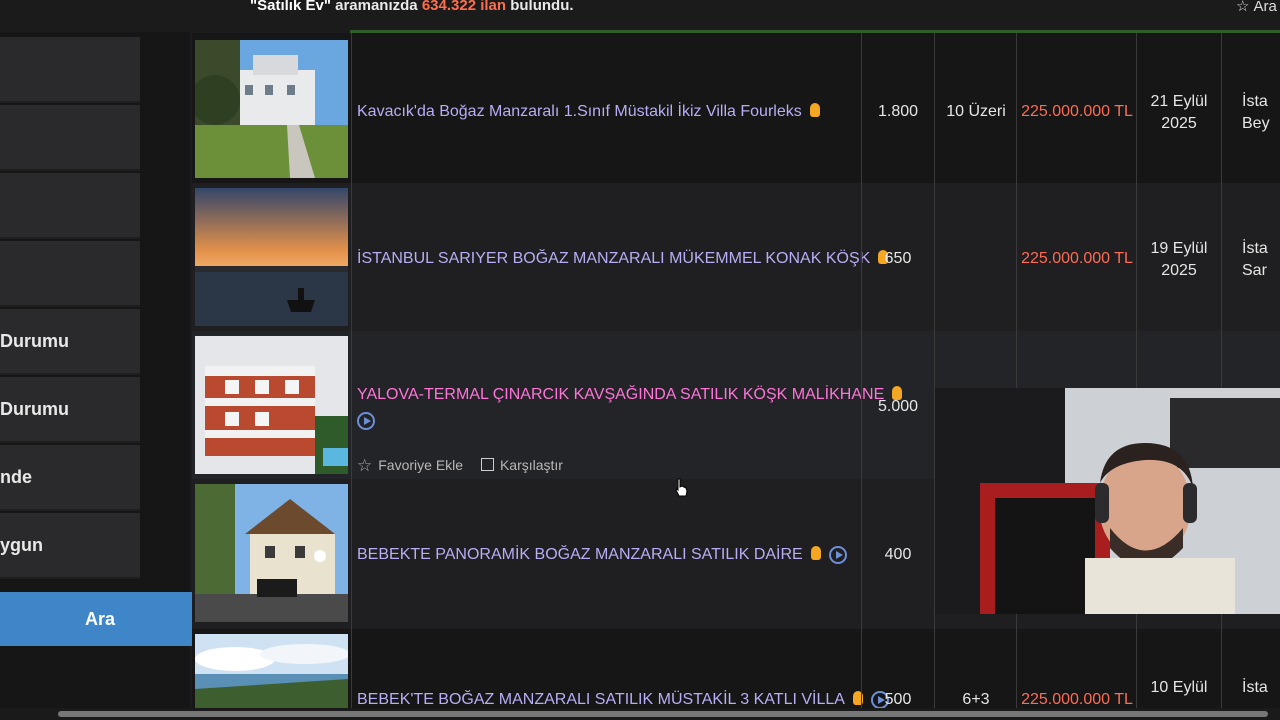 The width and height of the screenshot is (1280, 720). Describe the element at coordinates (410, 465) in the screenshot. I see `add-favorite-button: ☆ Favoriye Ekle` at that location.